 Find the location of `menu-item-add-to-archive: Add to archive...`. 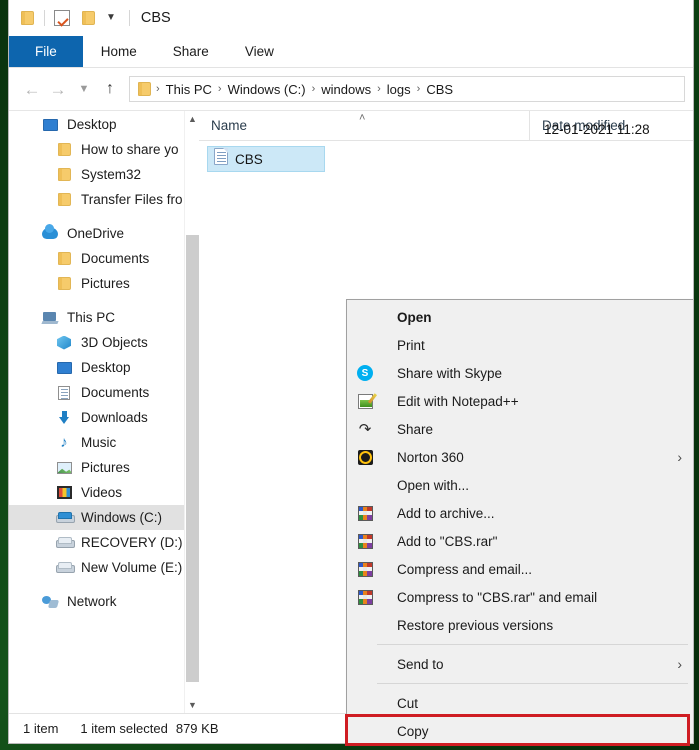

menu-item-add-to-archive: Add to archive... is located at coordinates (520, 513).